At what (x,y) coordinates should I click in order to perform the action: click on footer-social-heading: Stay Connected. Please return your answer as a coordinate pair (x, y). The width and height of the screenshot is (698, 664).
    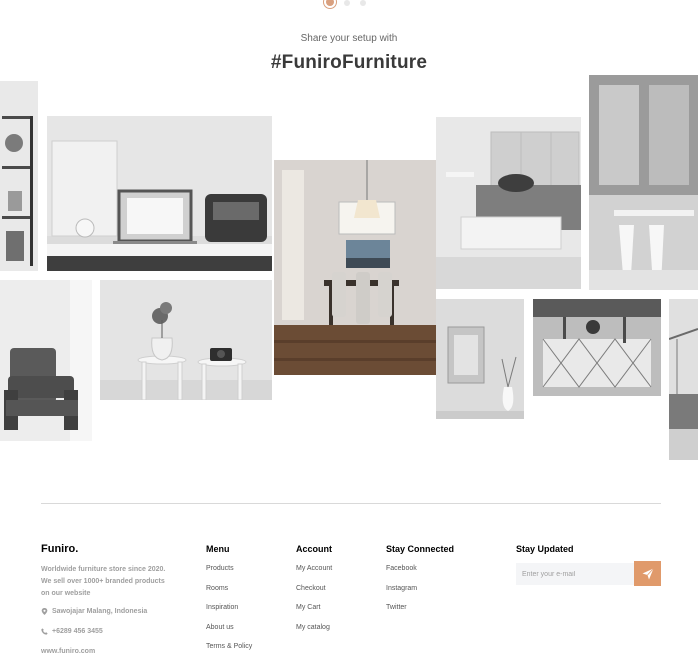
    Looking at the image, I should click on (420, 549).